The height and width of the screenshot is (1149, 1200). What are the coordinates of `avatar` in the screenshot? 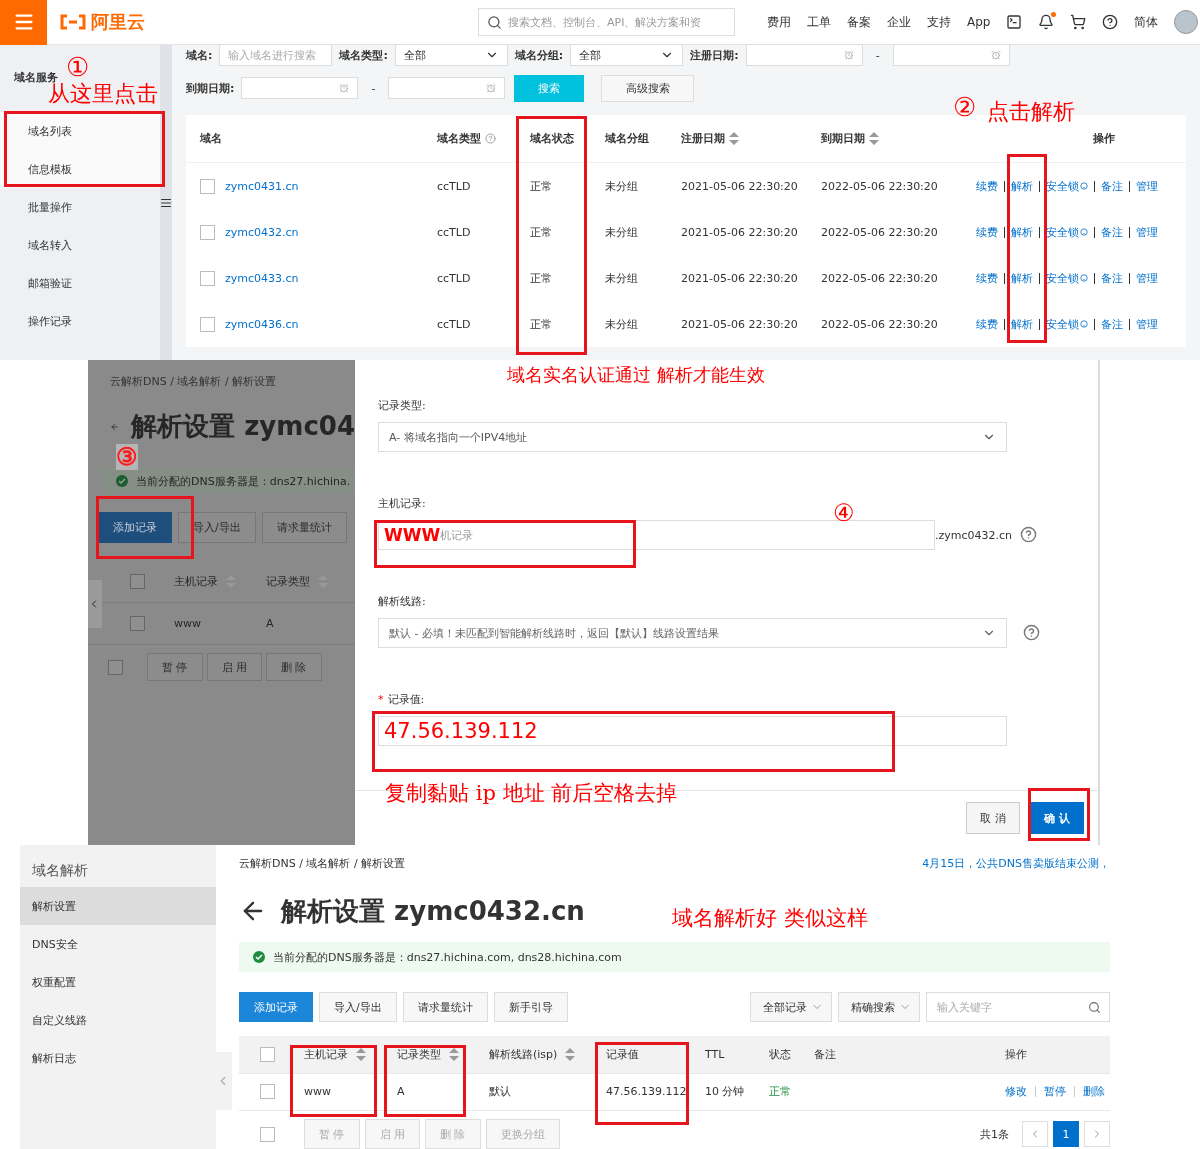 It's located at (1186, 22).